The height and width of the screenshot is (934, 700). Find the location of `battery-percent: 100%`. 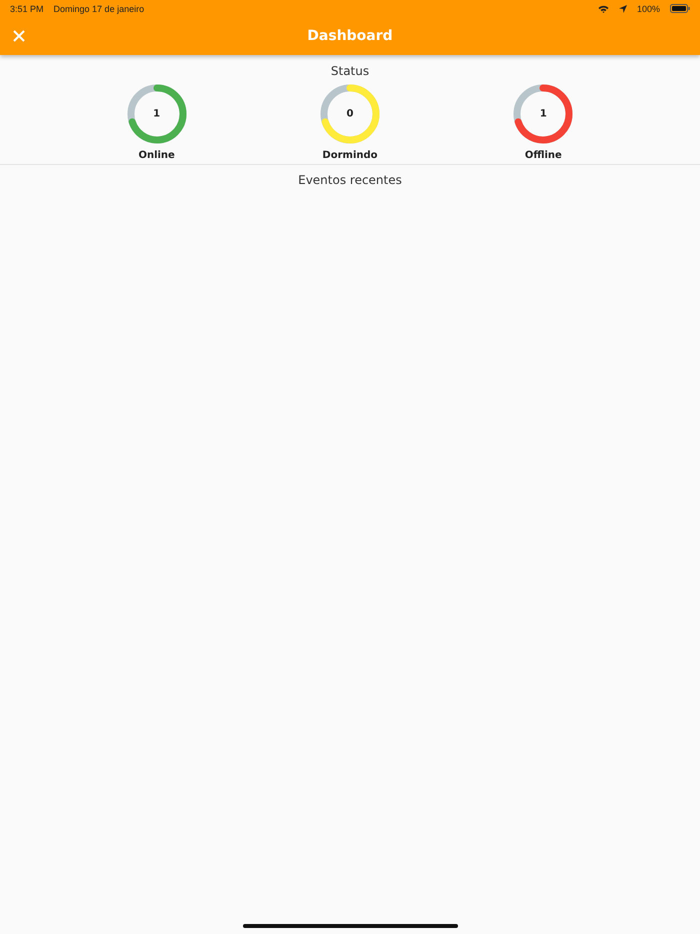

battery-percent: 100% is located at coordinates (648, 9).